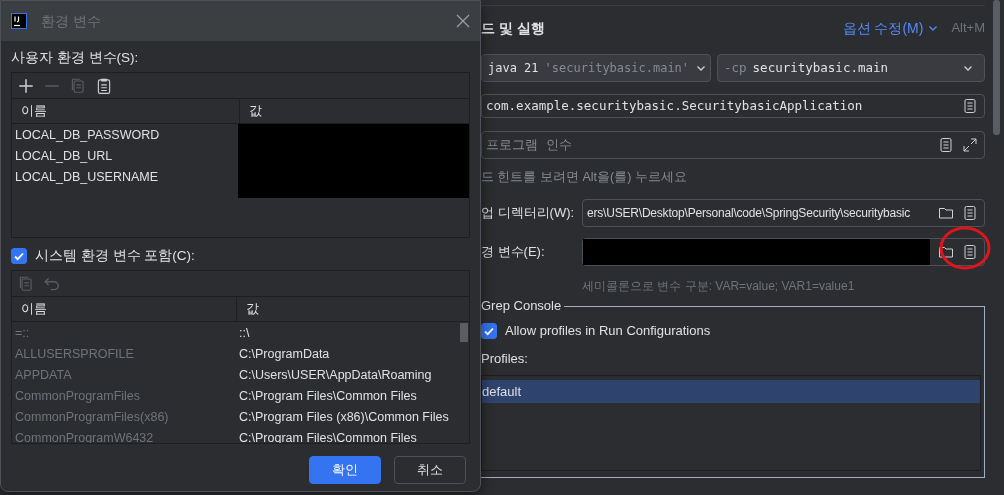  I want to click on table-cell-text: C:\ProgramData, so click(284, 353).